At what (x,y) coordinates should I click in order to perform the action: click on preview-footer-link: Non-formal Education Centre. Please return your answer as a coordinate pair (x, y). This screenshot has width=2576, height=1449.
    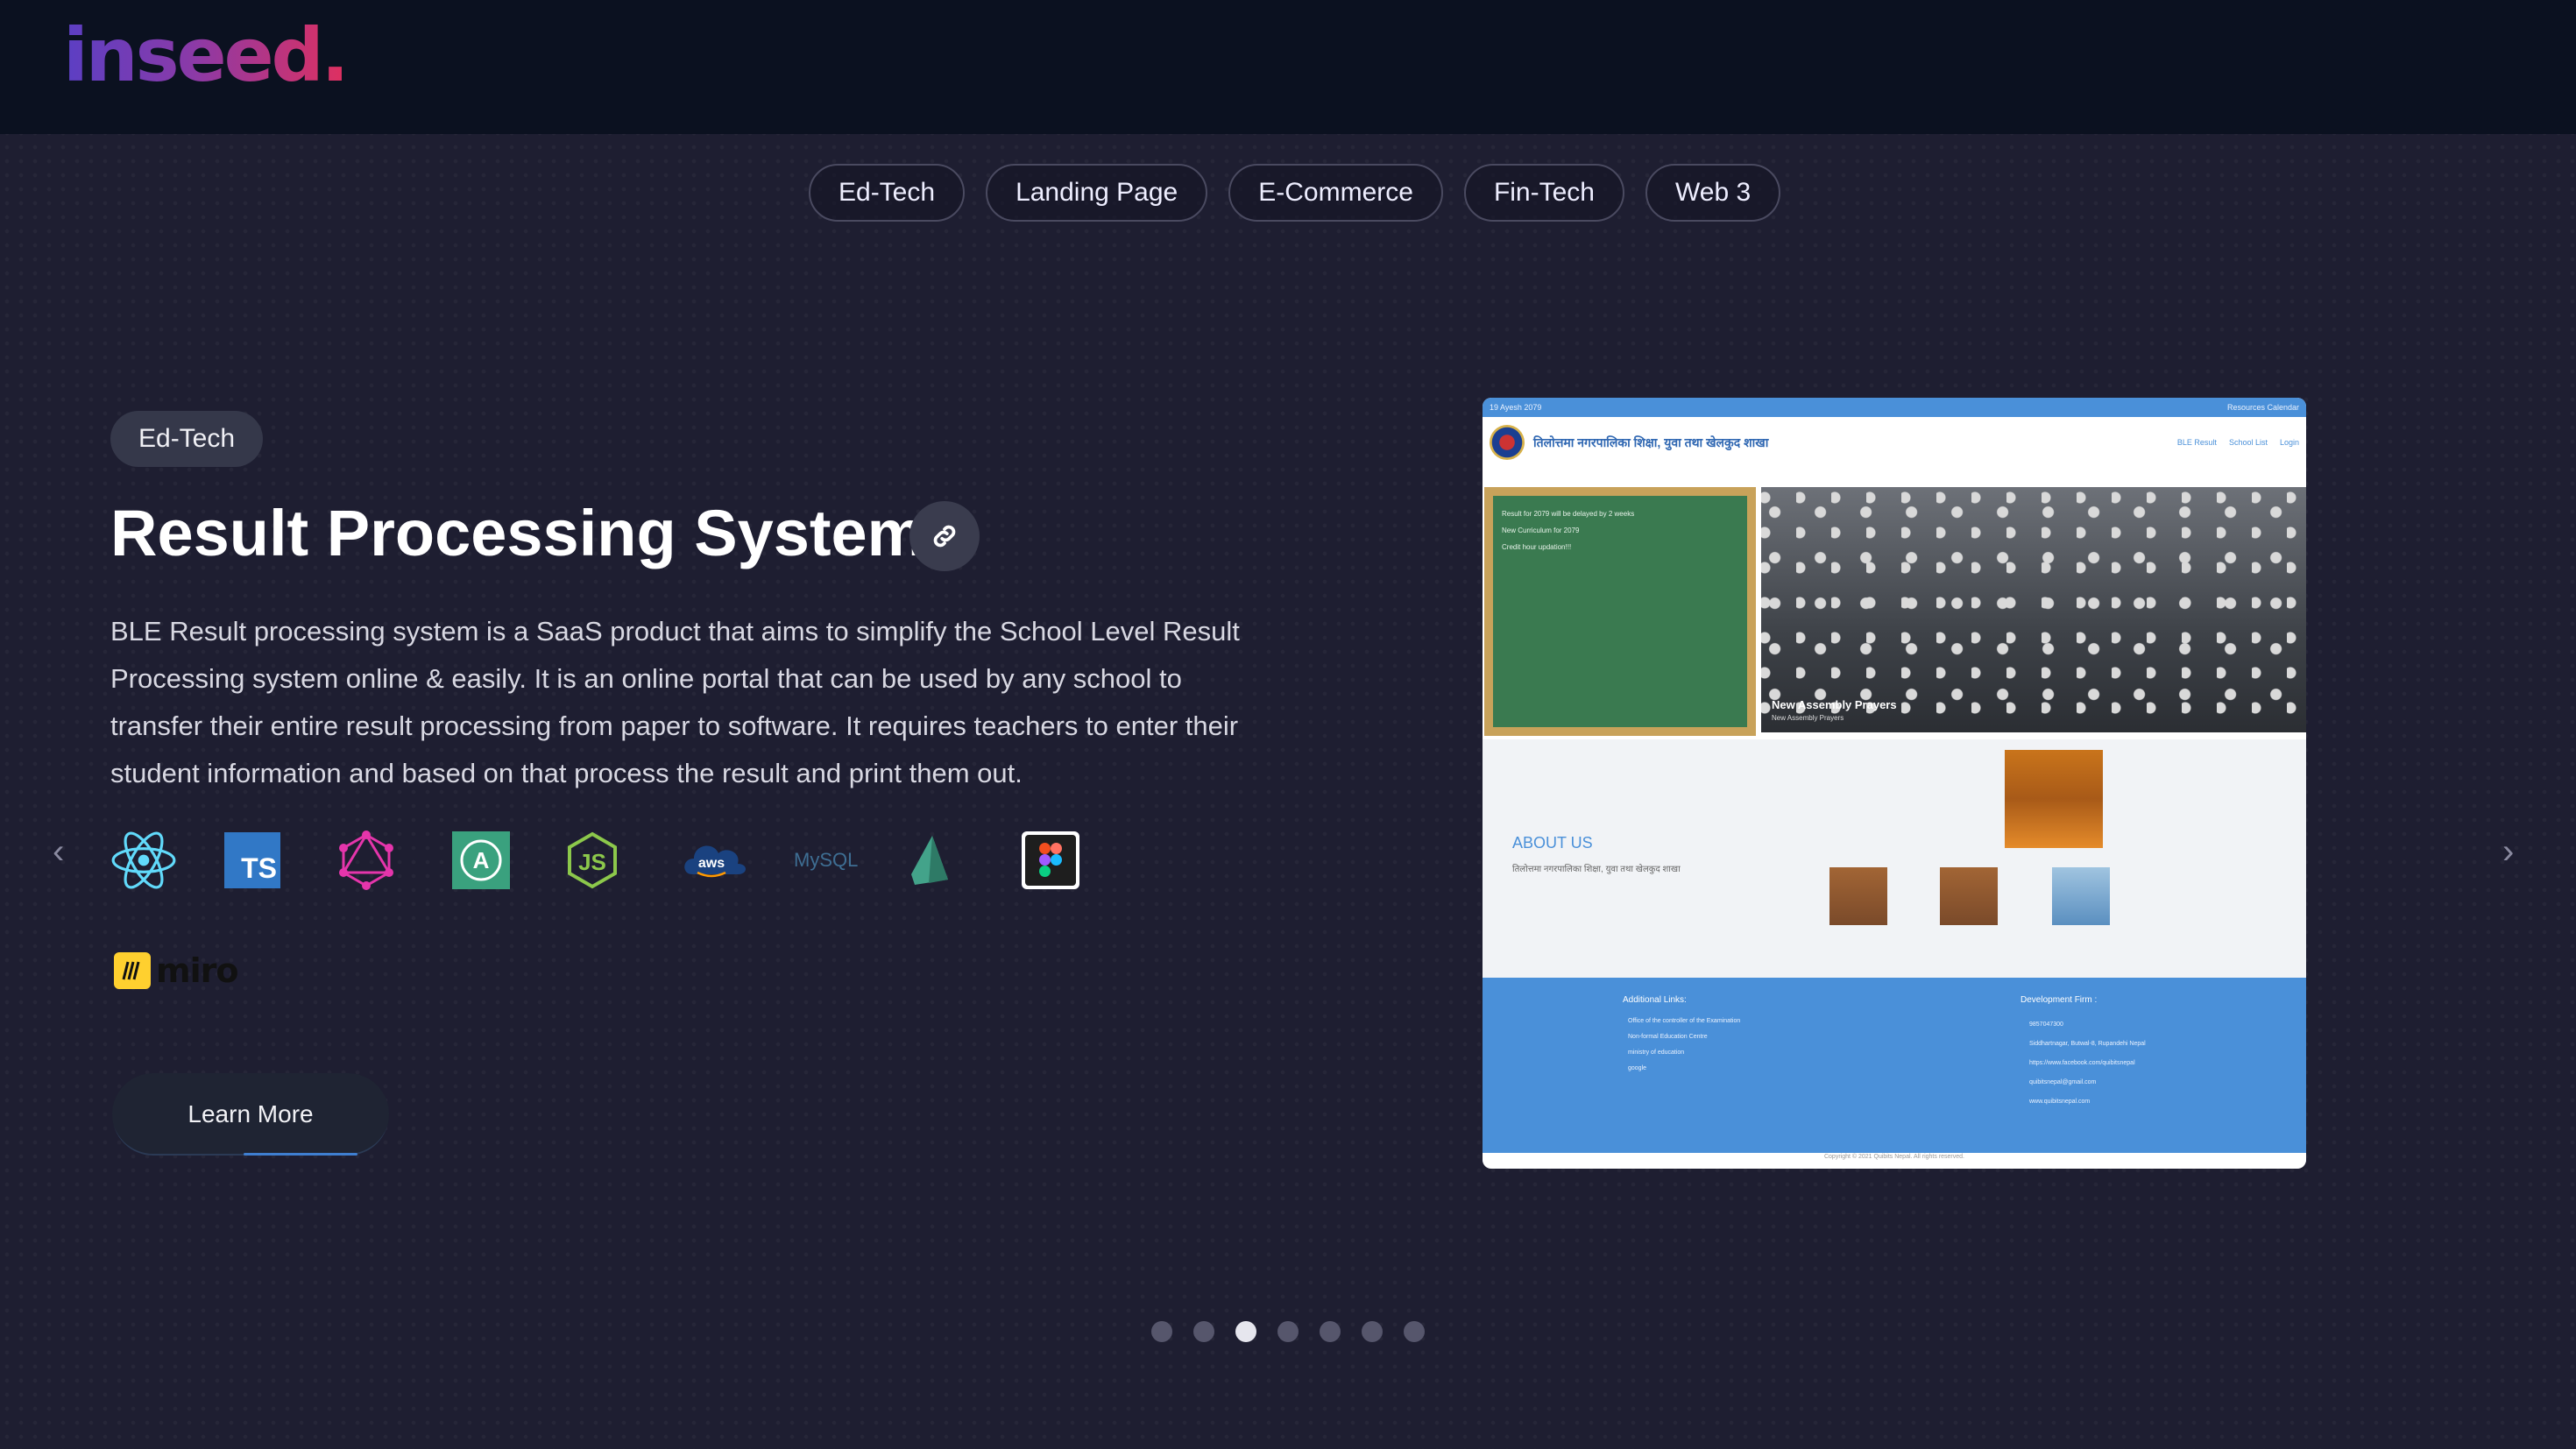
    Looking at the image, I should click on (1668, 1037).